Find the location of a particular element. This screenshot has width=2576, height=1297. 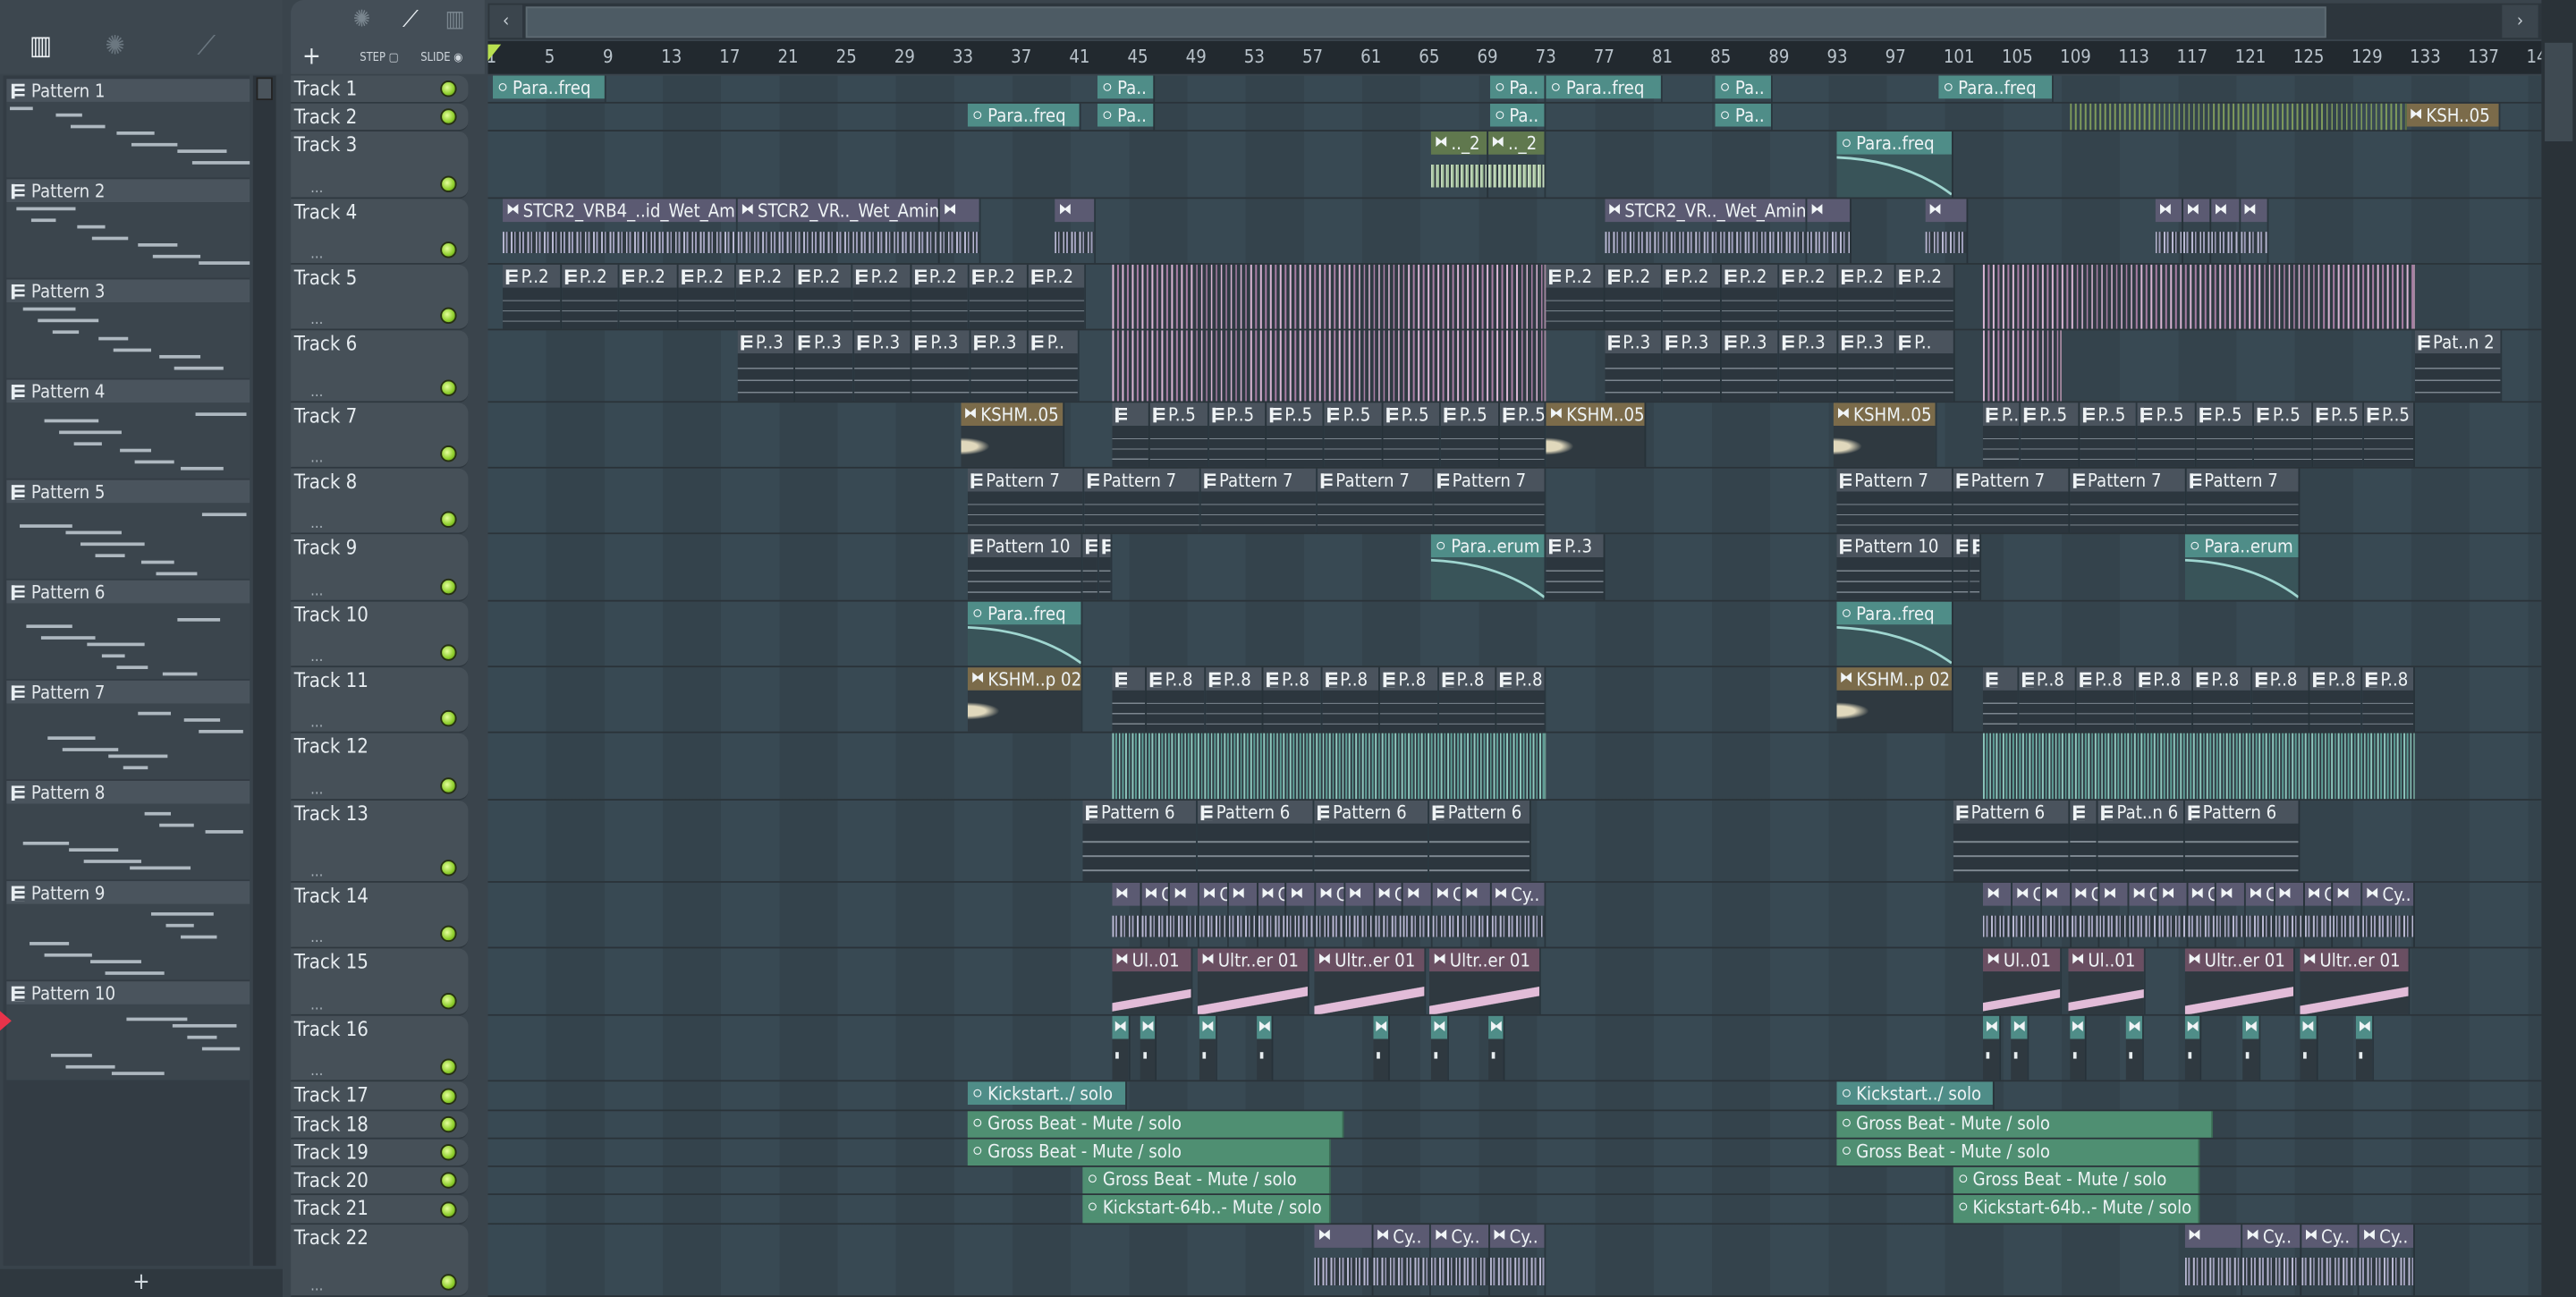

track-name: Track 17 is located at coordinates (331, 1094).